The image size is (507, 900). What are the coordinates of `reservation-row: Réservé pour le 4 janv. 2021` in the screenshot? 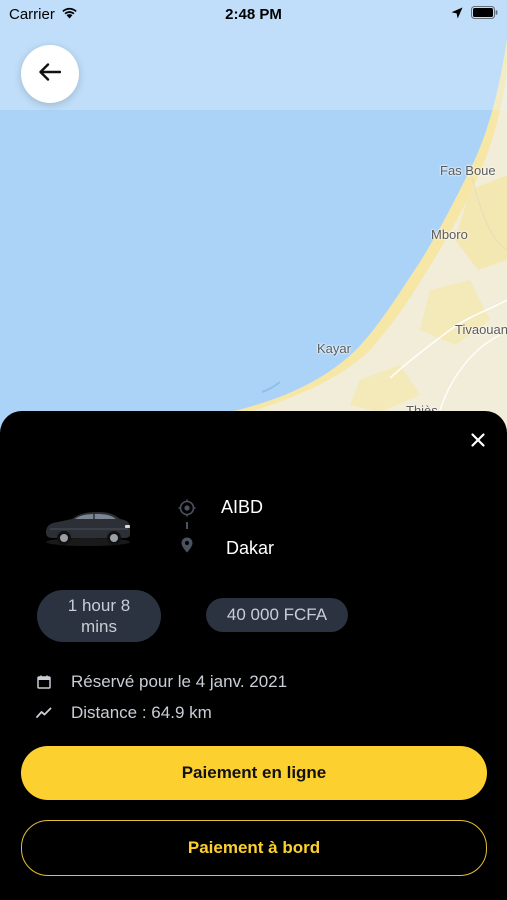 It's located at (161, 682).